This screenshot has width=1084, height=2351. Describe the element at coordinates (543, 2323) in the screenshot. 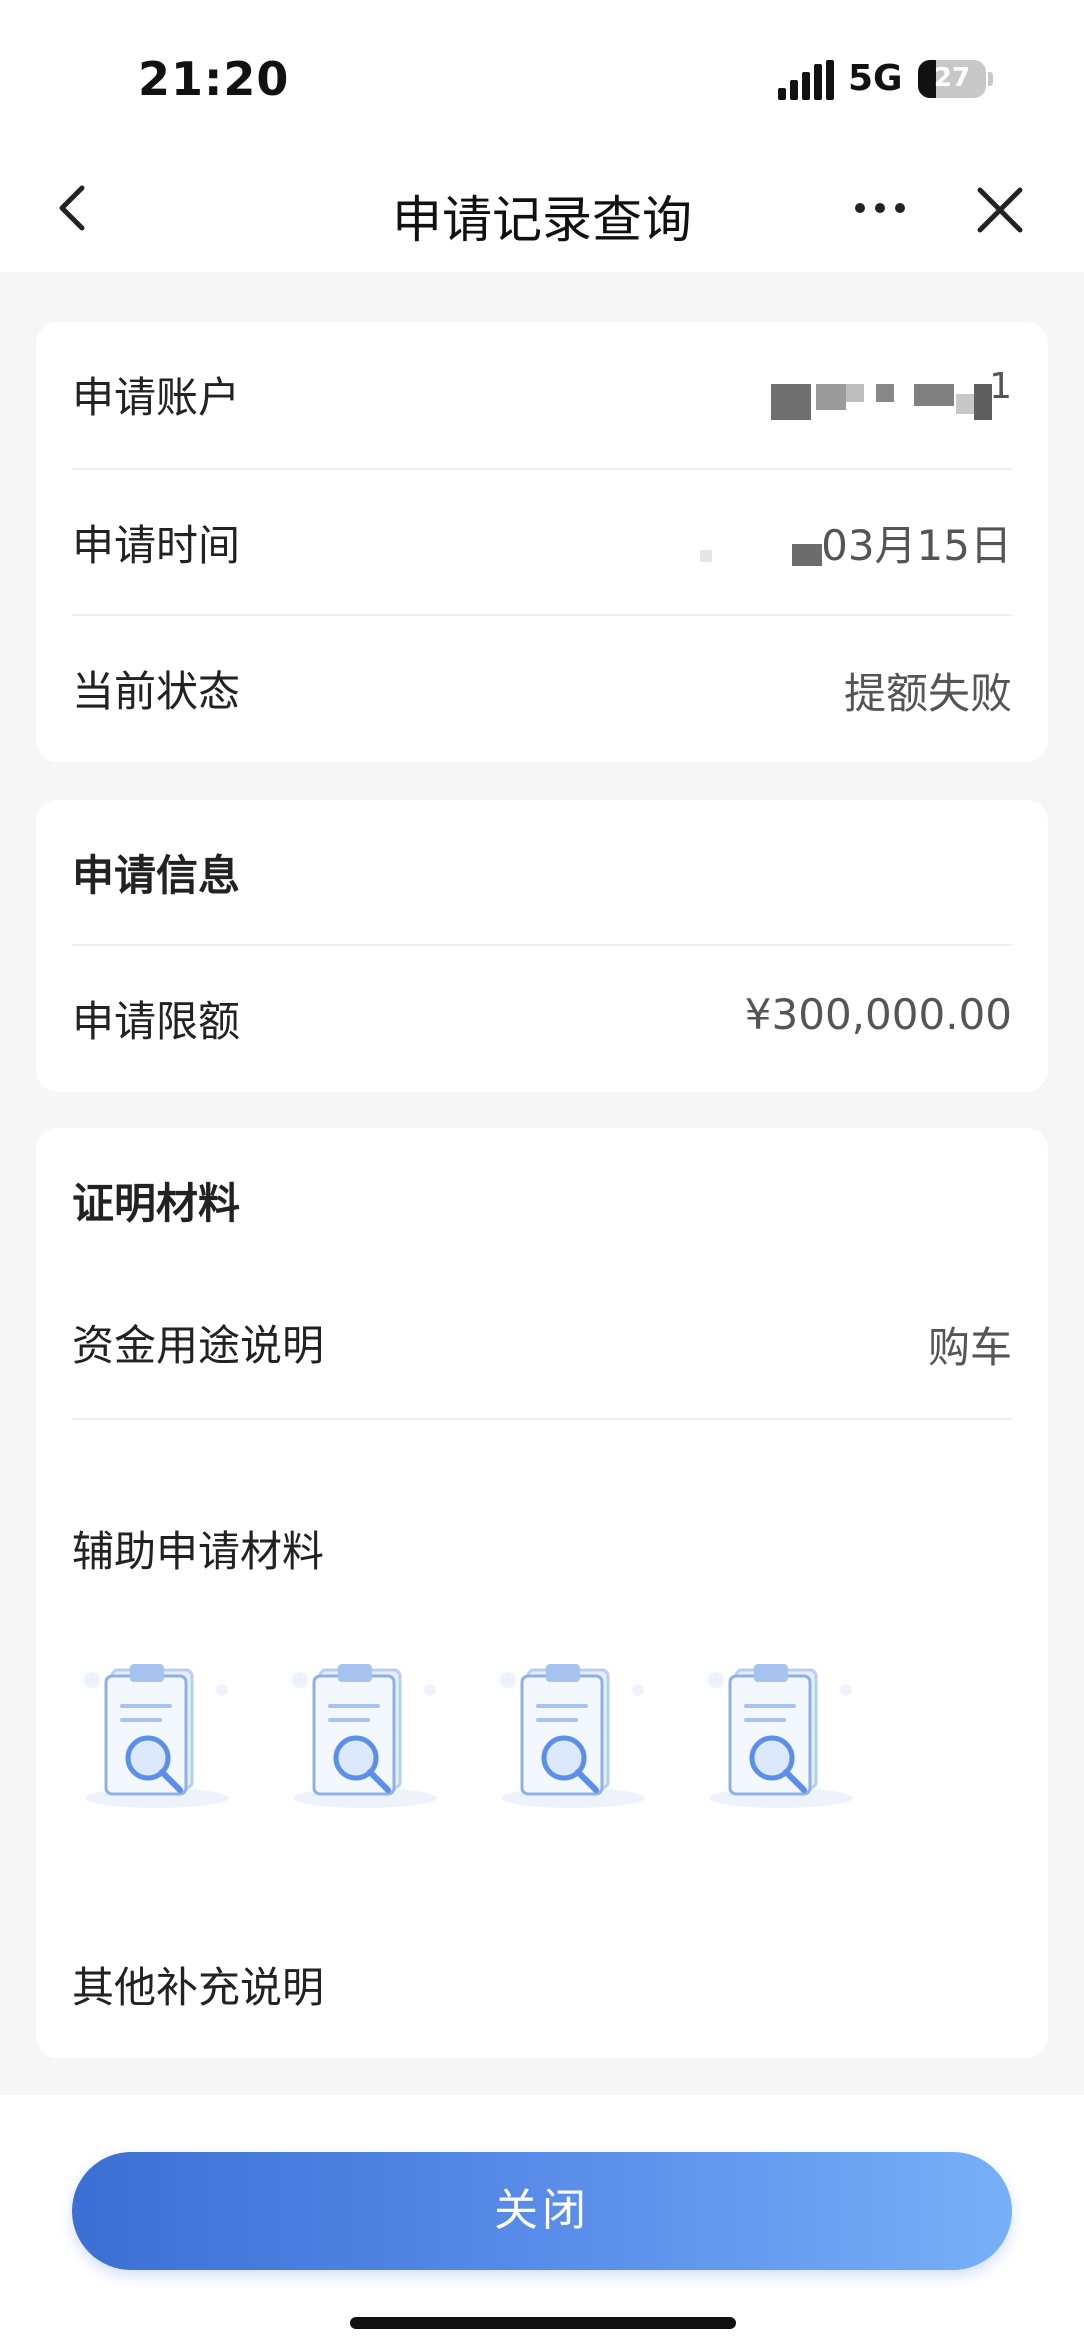

I see `home-indicator` at that location.